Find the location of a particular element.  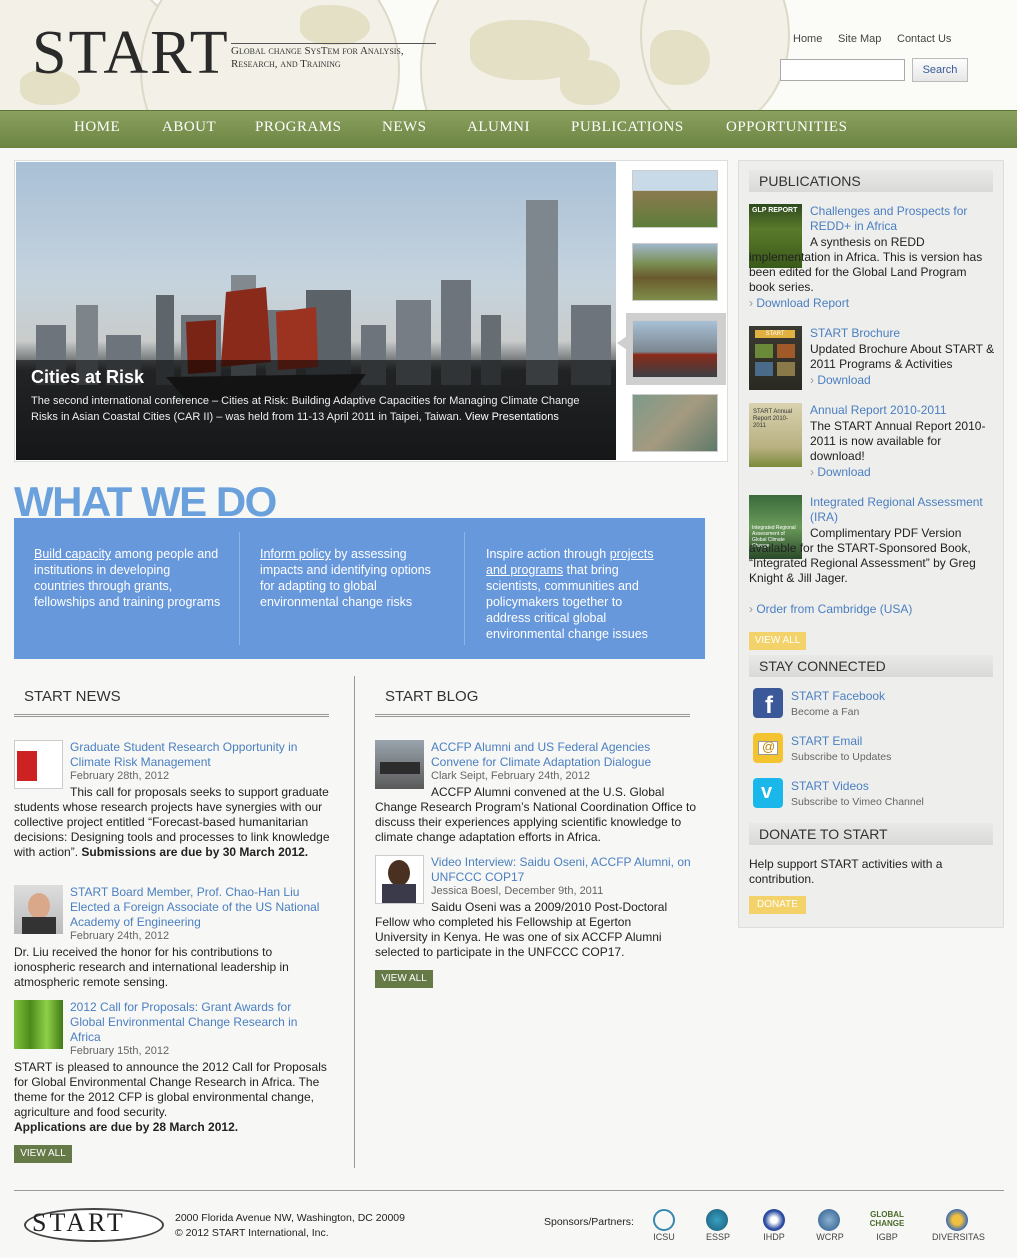

search-input is located at coordinates (842, 70).